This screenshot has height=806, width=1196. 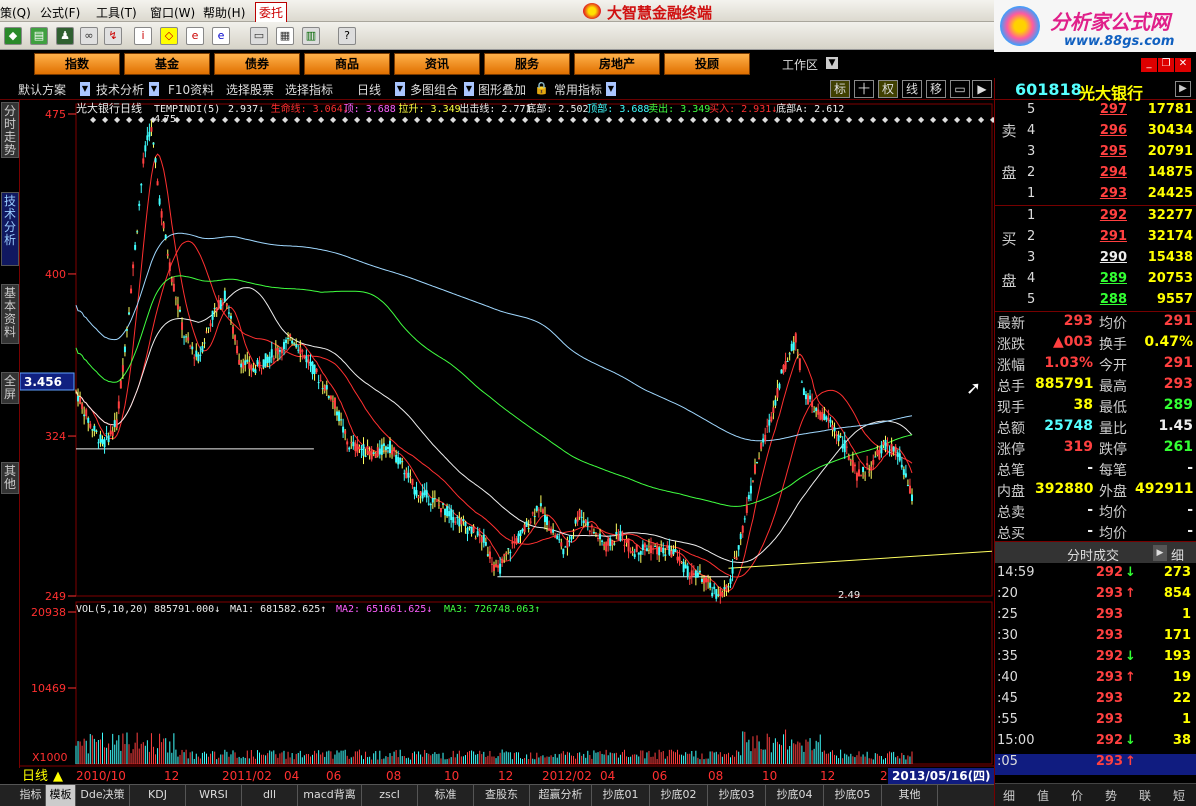 What do you see at coordinates (120, 89) in the screenshot?
I see `tech-analysis-menu: 技术分析` at bounding box center [120, 89].